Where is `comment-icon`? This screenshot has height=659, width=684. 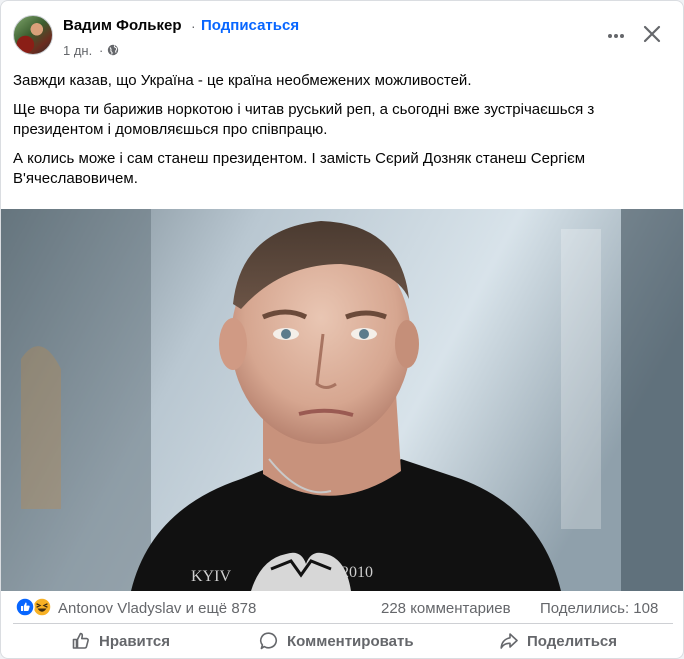
comment-icon is located at coordinates (268, 641).